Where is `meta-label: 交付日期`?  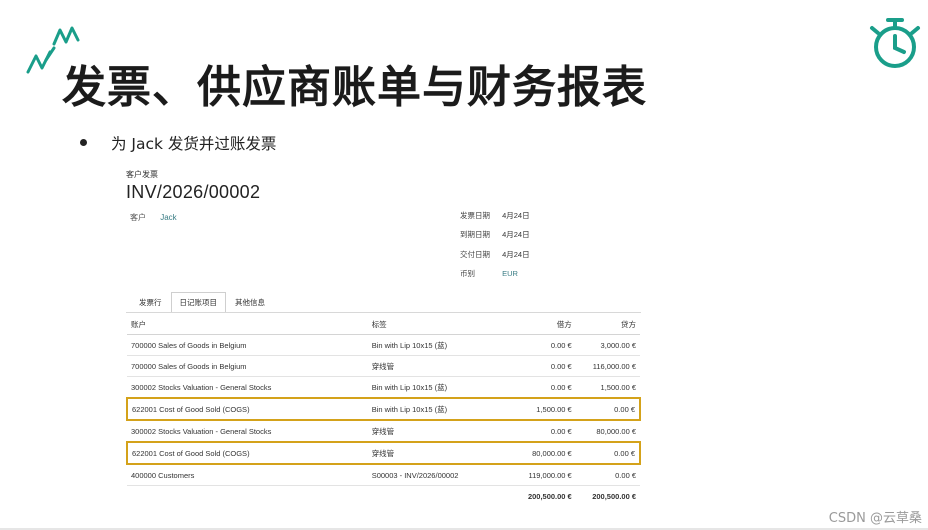
meta-label: 交付日期 is located at coordinates (475, 254).